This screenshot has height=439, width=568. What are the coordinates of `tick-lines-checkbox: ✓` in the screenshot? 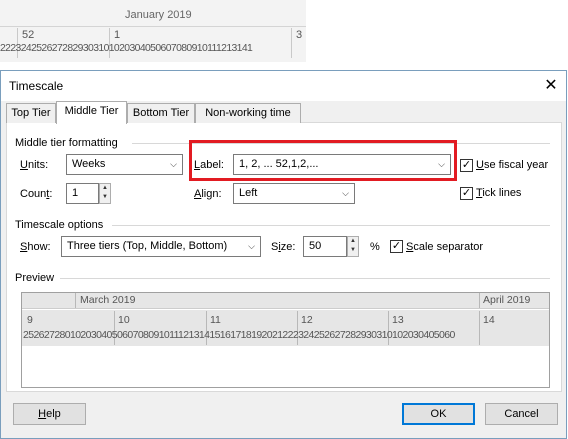 It's located at (466, 193).